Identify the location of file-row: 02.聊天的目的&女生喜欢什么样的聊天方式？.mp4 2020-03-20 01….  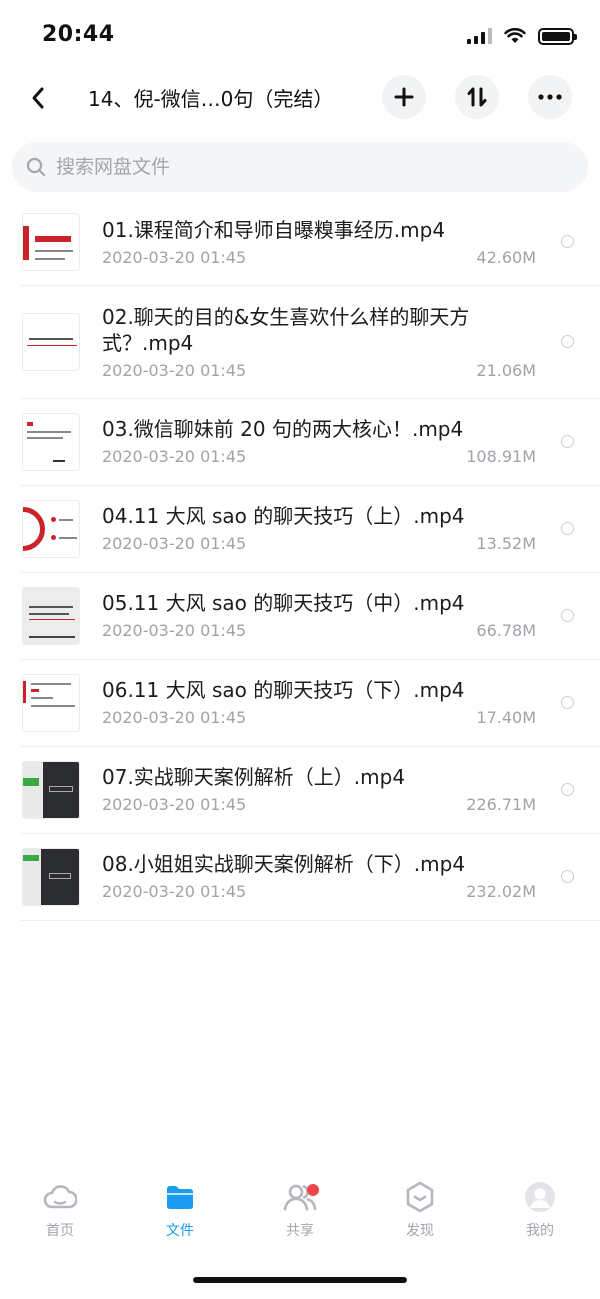
(310, 342).